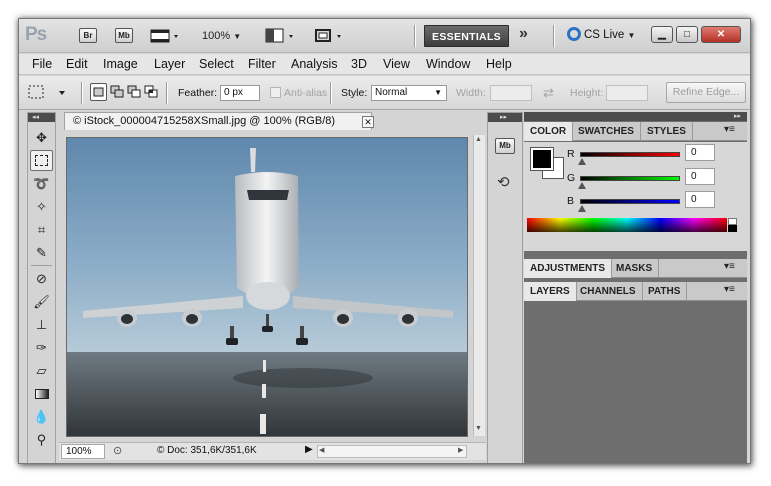 The image size is (771, 486). I want to click on mini-bridge-button: Mb, so click(124, 35).